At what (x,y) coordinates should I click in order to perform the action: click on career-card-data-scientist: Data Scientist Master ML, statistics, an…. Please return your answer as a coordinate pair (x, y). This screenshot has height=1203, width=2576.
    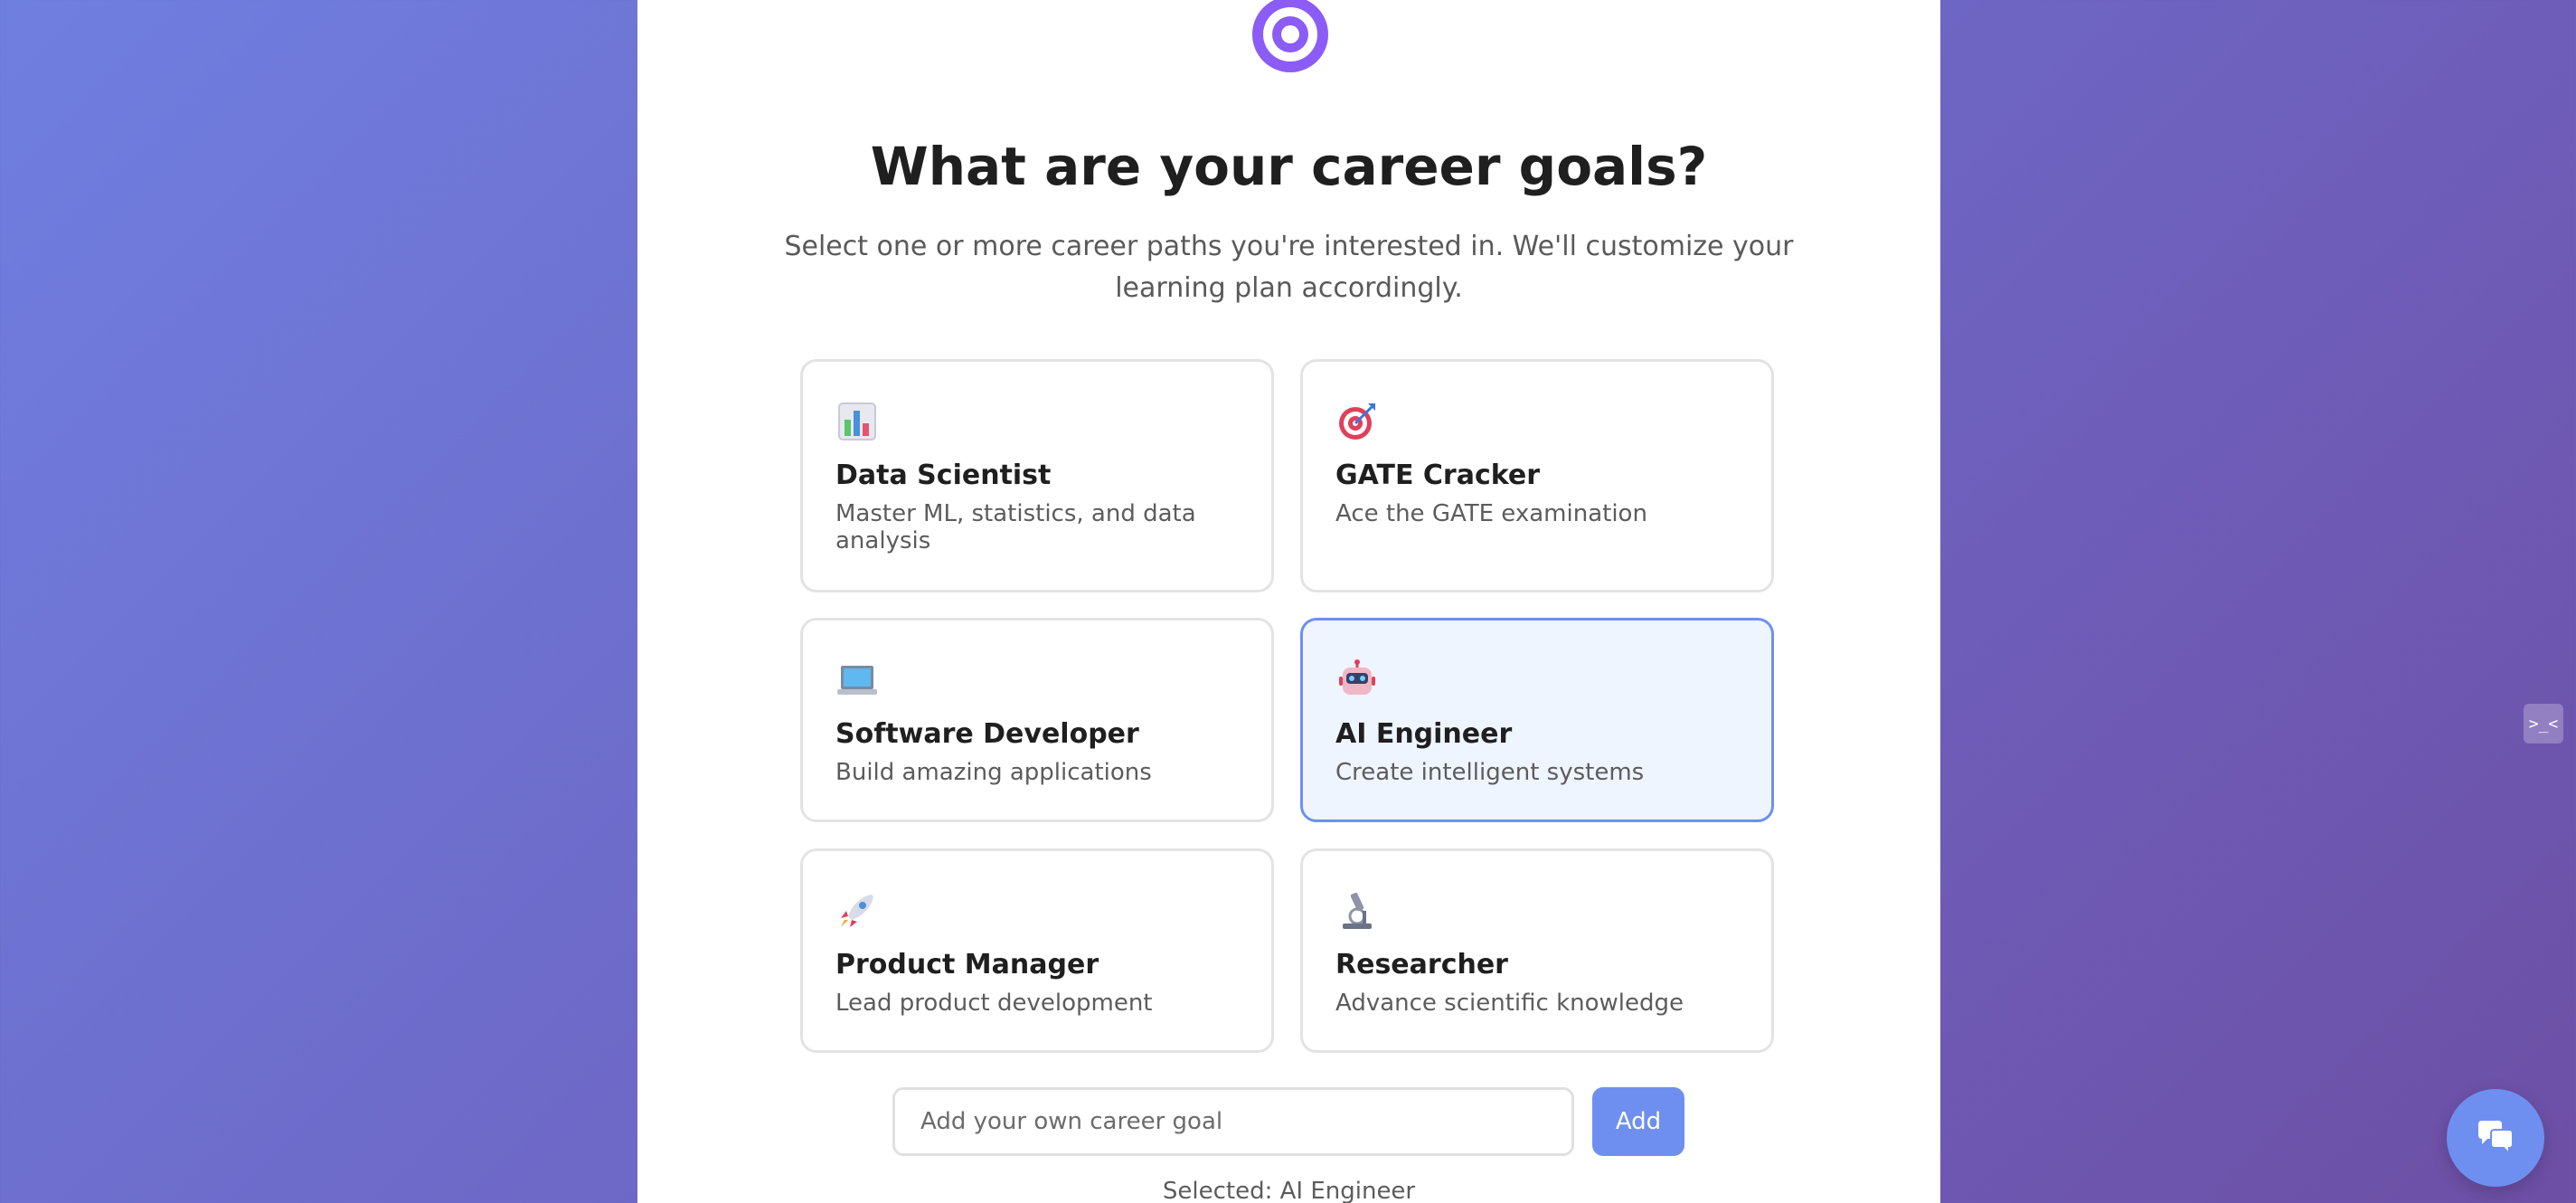
    Looking at the image, I should click on (1037, 476).